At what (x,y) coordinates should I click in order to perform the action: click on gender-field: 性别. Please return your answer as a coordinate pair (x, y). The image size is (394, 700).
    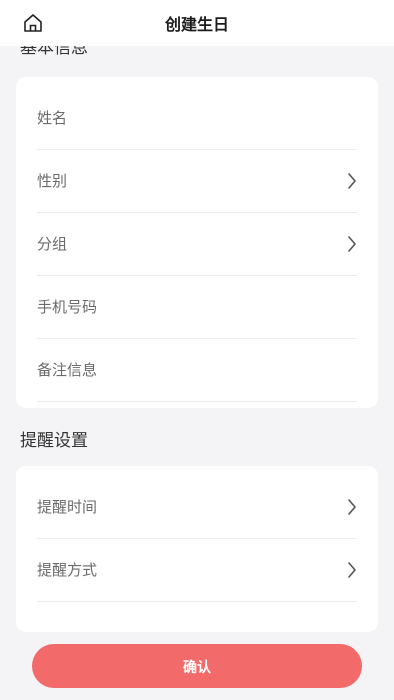
    Looking at the image, I should click on (197, 181).